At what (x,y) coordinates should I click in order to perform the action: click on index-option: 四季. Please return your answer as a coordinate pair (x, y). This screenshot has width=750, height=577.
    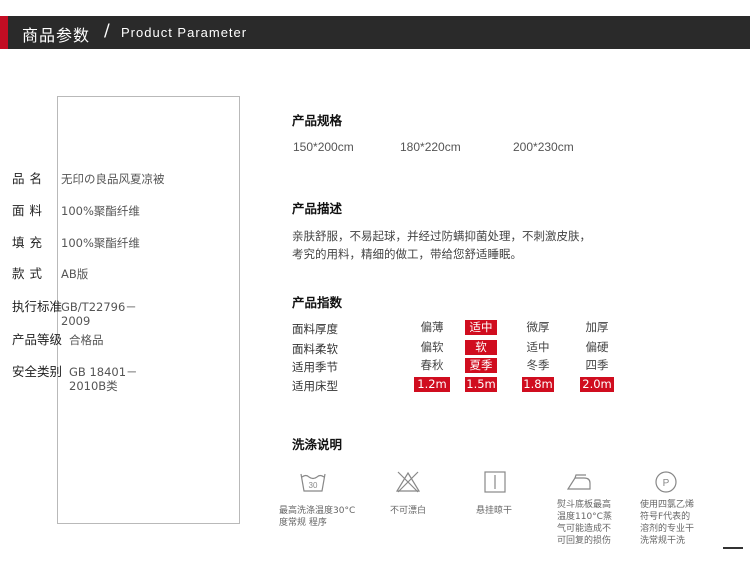
    Looking at the image, I should click on (597, 365).